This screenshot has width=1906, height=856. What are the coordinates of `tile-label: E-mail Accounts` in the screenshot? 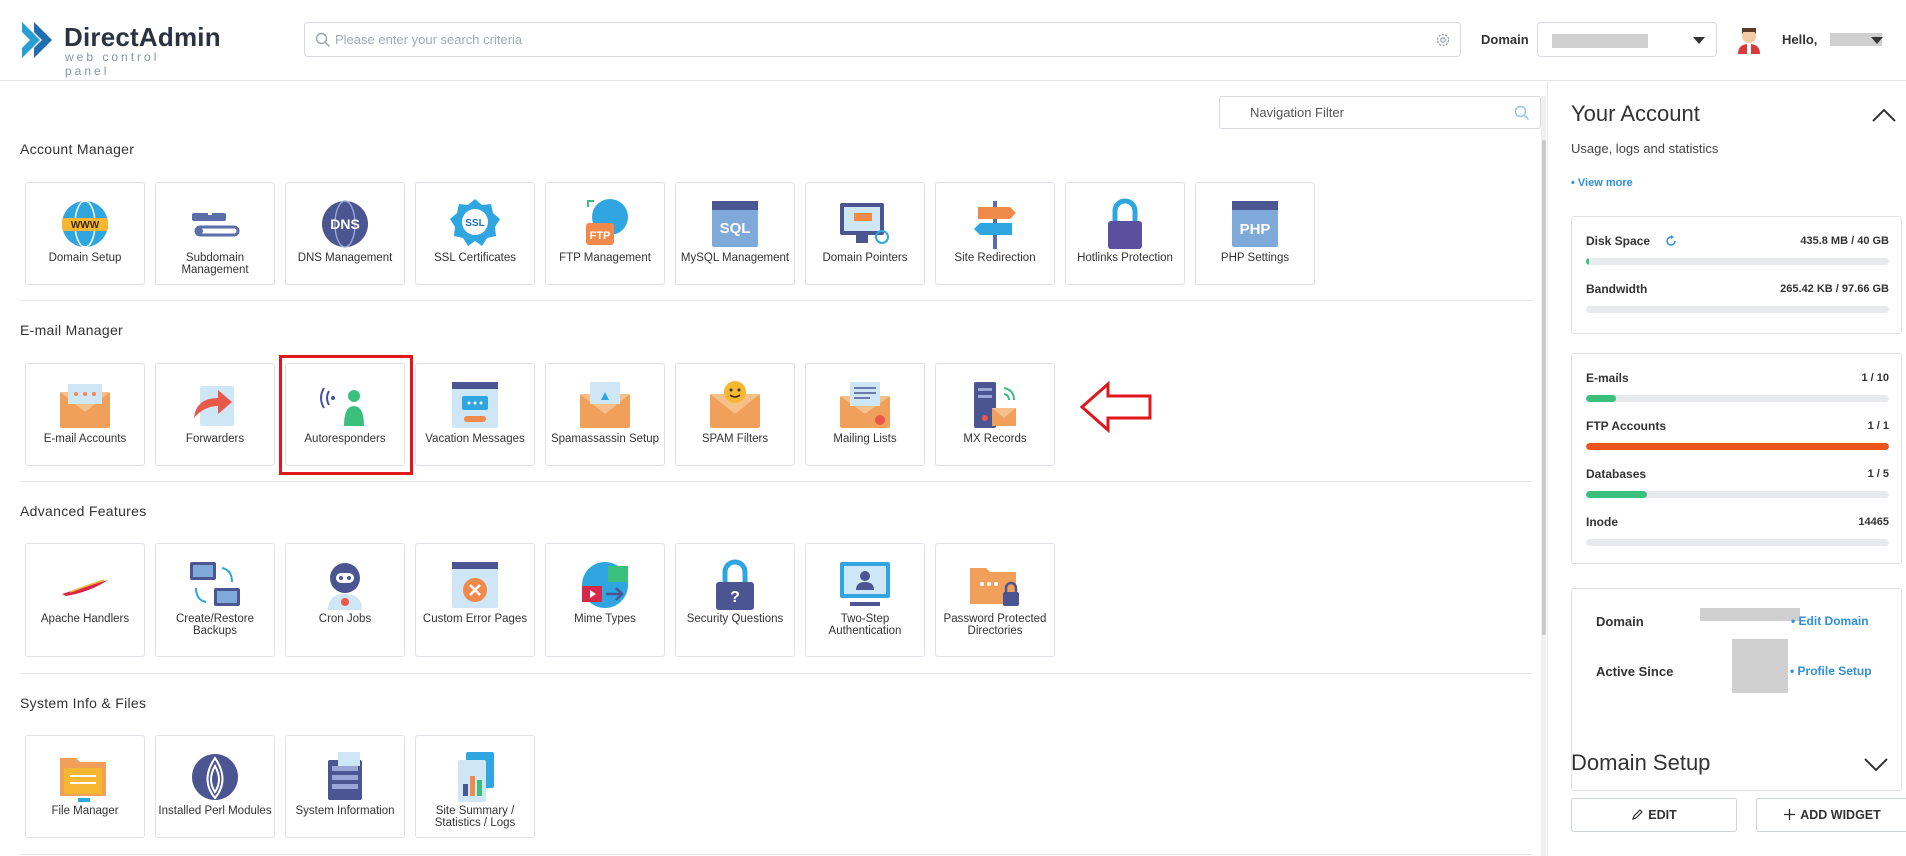 It's located at (85, 439).